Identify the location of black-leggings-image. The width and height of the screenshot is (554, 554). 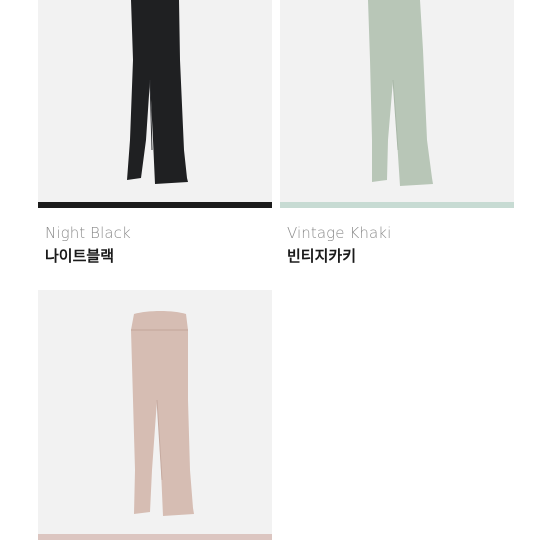
(157, 92).